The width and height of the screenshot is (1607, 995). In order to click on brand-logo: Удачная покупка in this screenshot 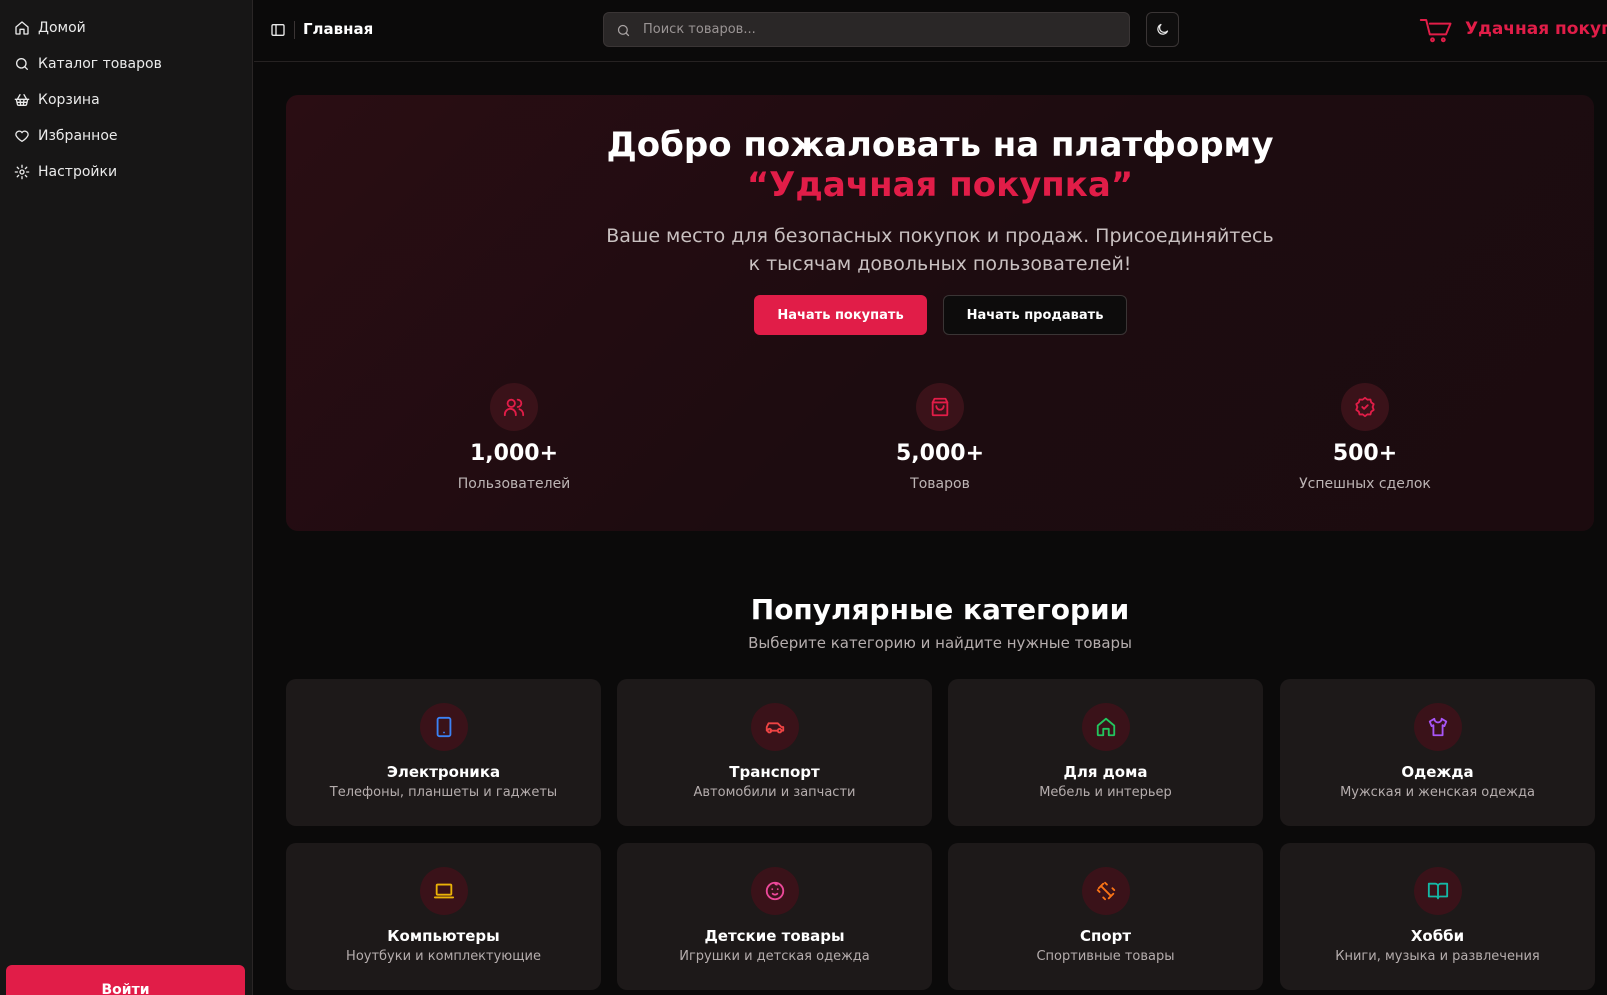, I will do `click(1513, 29)`.